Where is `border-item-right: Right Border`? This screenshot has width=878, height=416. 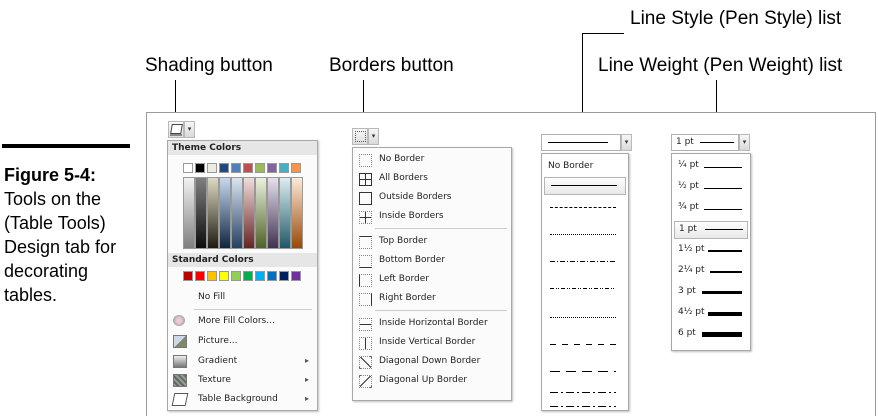 border-item-right: Right Border is located at coordinates (432, 298).